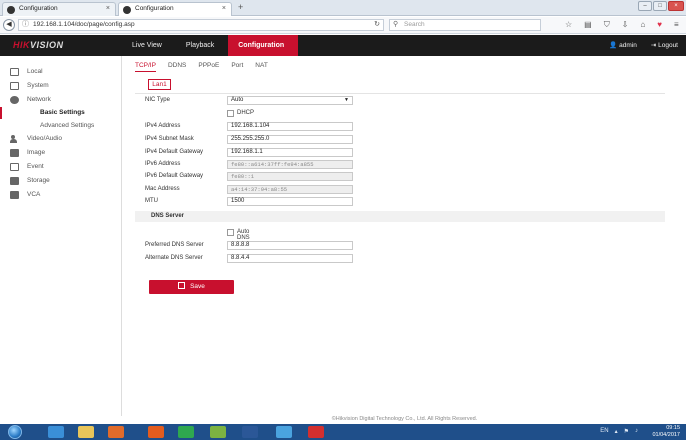  What do you see at coordinates (156, 432) in the screenshot?
I see `firefox-taskbar-icon` at bounding box center [156, 432].